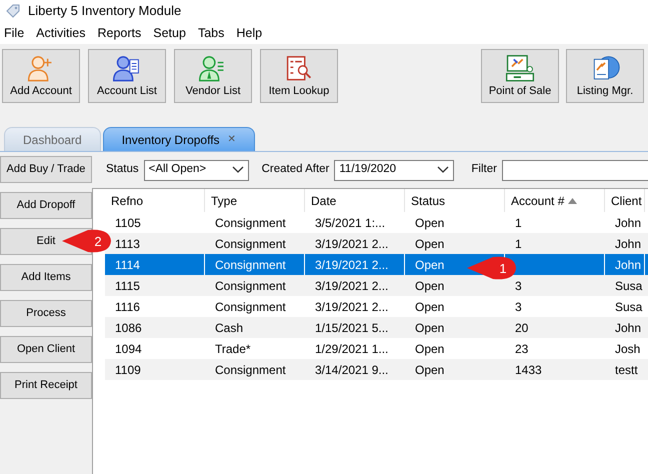  Describe the element at coordinates (122, 170) in the screenshot. I see `status-label: Status` at that location.